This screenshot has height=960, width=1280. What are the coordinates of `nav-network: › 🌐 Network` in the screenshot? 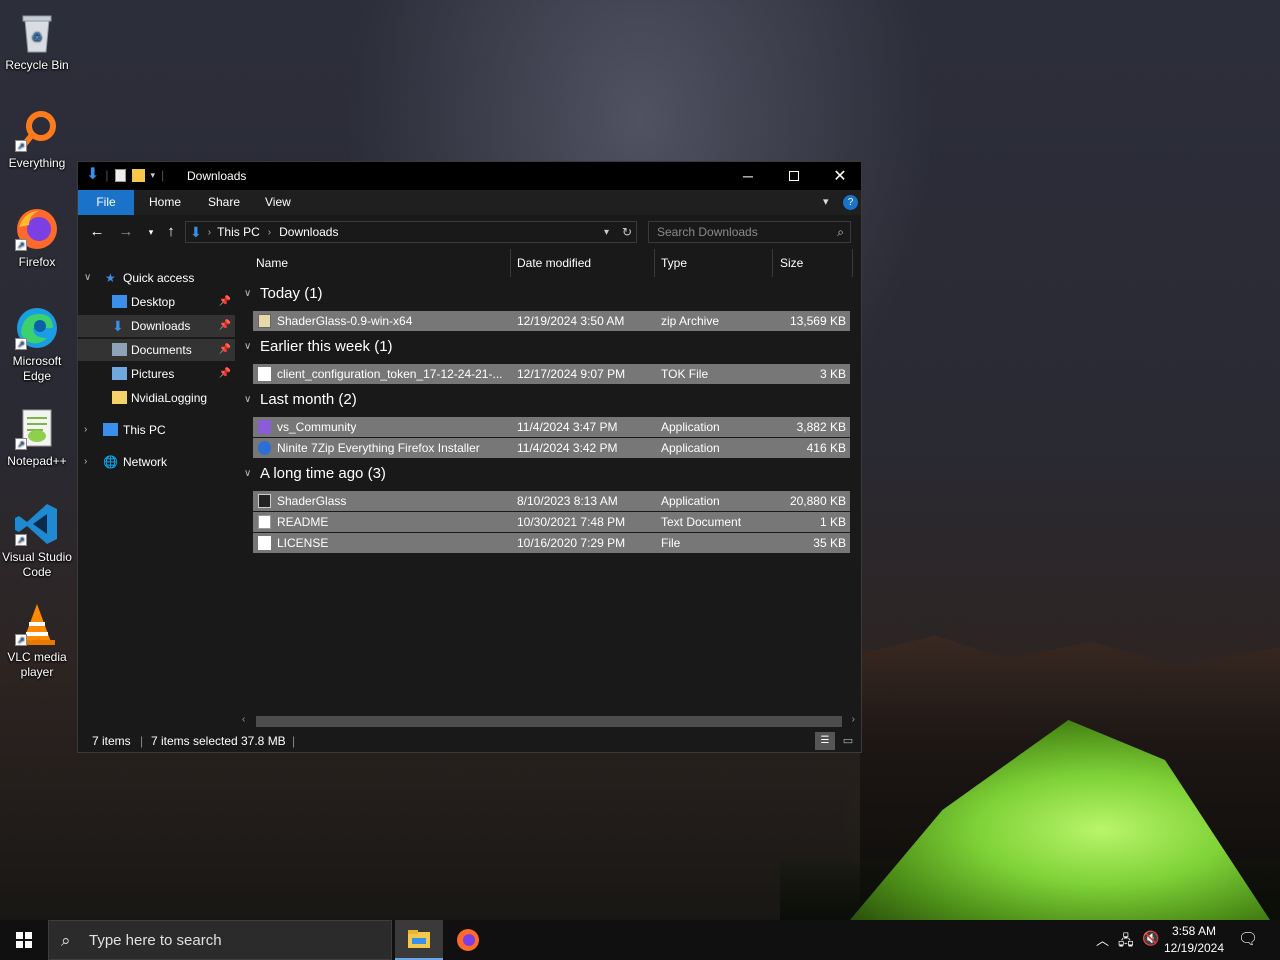 It's located at (156, 462).